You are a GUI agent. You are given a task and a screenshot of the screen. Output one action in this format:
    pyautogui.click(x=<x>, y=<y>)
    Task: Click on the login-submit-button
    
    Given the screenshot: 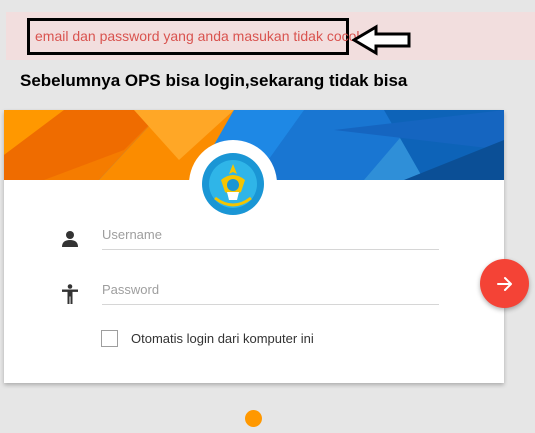 What is the action you would take?
    pyautogui.click(x=504, y=283)
    